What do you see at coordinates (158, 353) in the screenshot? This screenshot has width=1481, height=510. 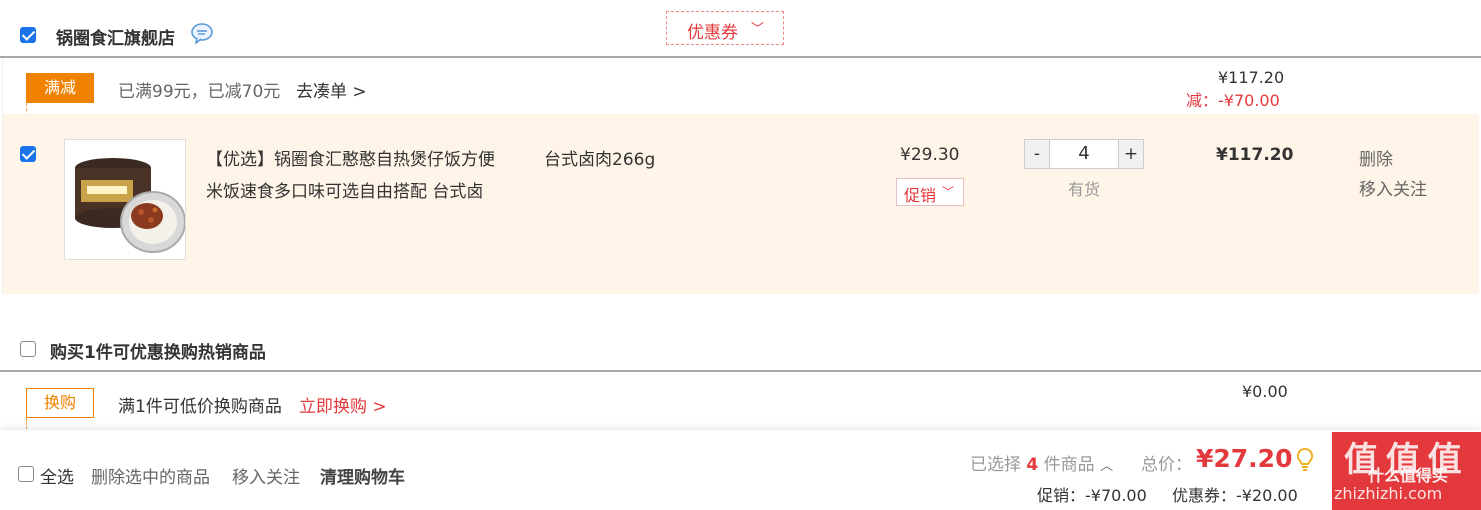 I see `section2-title: 购买1件可优惠换购热销商品` at bounding box center [158, 353].